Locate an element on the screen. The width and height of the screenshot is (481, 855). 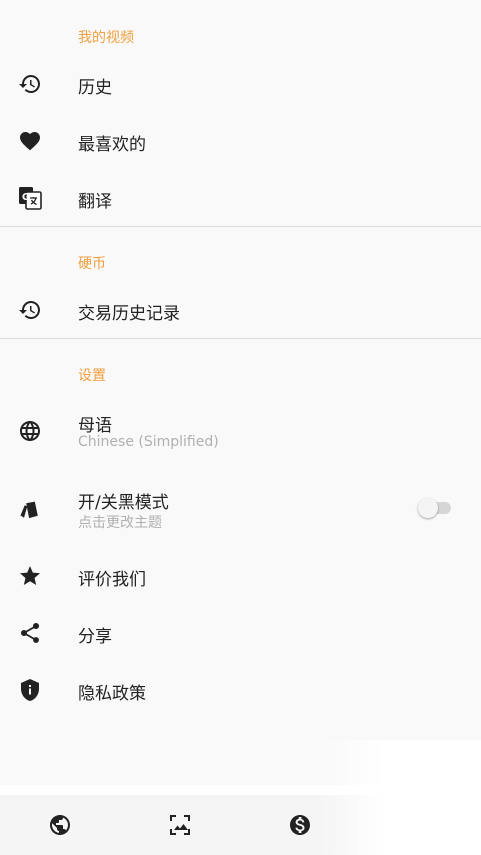
menu-item-label: 隐私政策 is located at coordinates (112, 694).